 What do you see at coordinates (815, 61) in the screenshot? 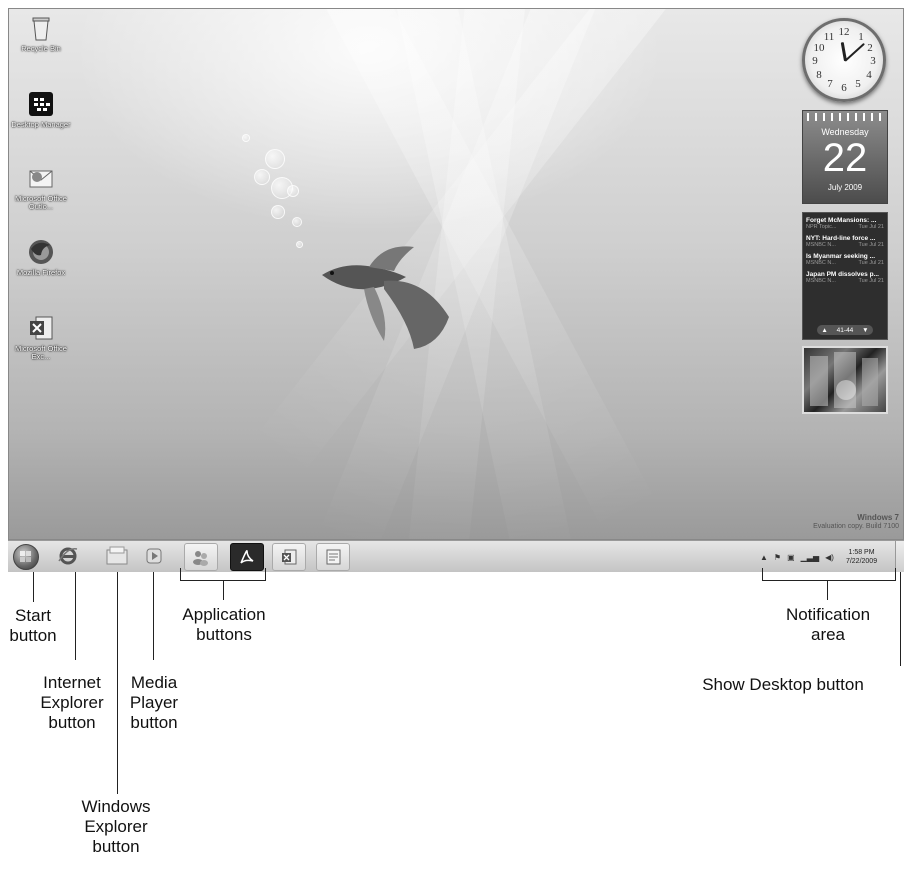
I see `clock-number: 9` at bounding box center [815, 61].